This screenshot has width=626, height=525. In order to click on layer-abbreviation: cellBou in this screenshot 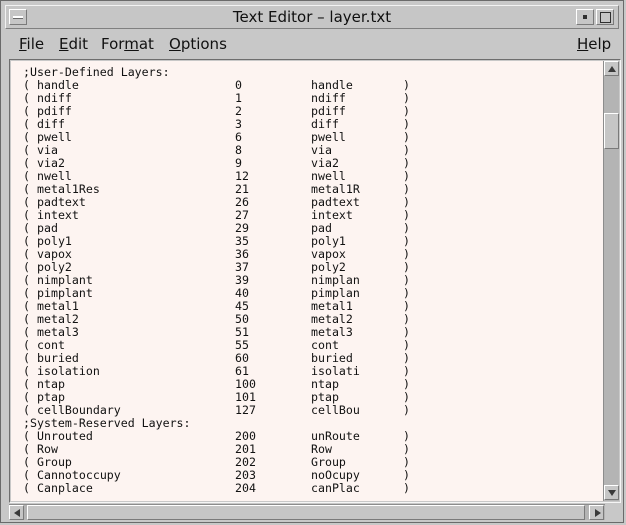, I will do `click(335, 410)`.